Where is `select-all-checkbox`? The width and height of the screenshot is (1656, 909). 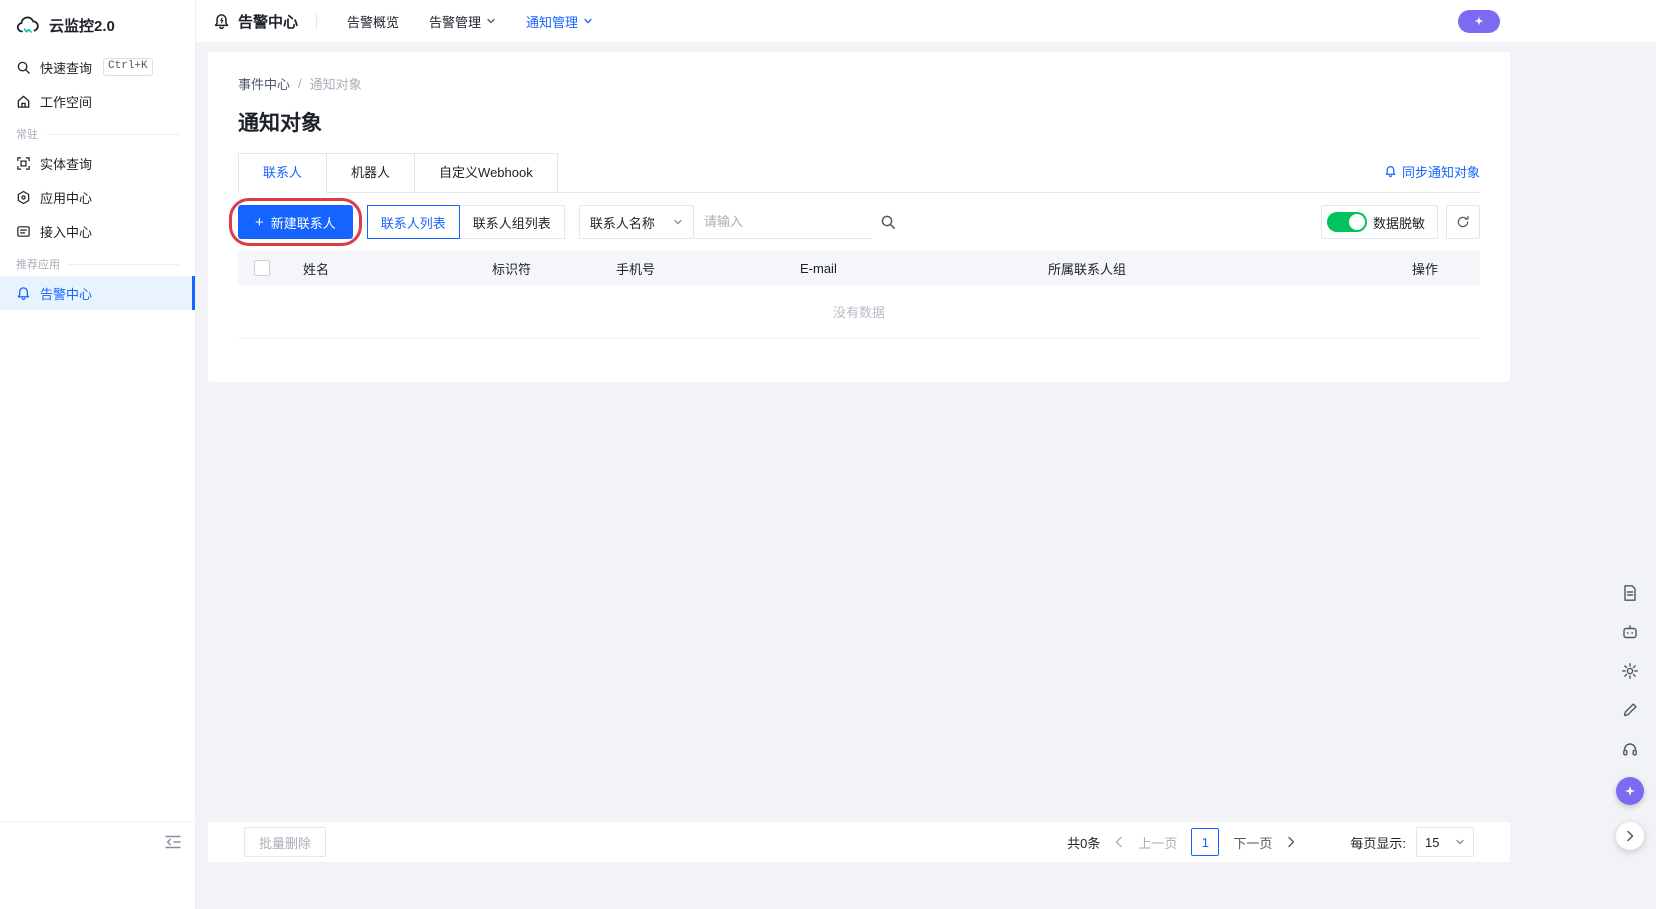 select-all-checkbox is located at coordinates (262, 268).